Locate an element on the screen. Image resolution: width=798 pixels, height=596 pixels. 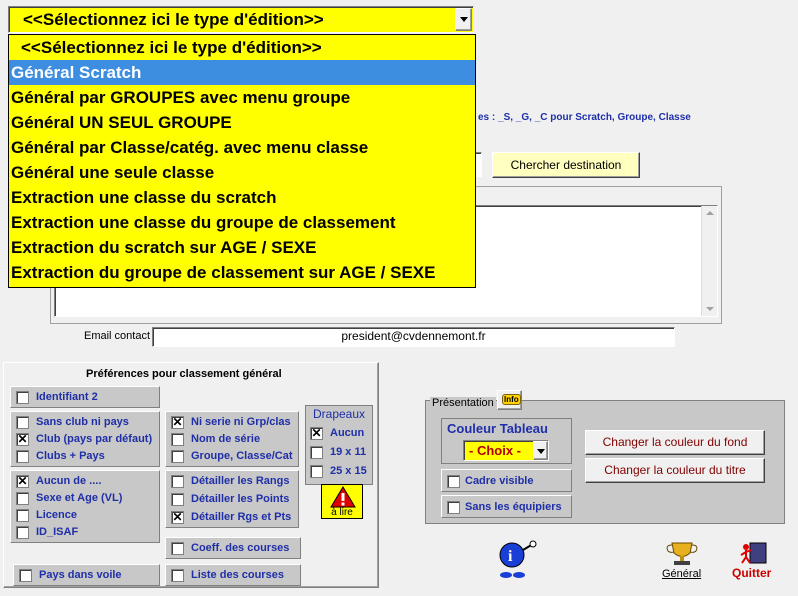
change-background-color-label: Changer la couleur du fond is located at coordinates (675, 442).